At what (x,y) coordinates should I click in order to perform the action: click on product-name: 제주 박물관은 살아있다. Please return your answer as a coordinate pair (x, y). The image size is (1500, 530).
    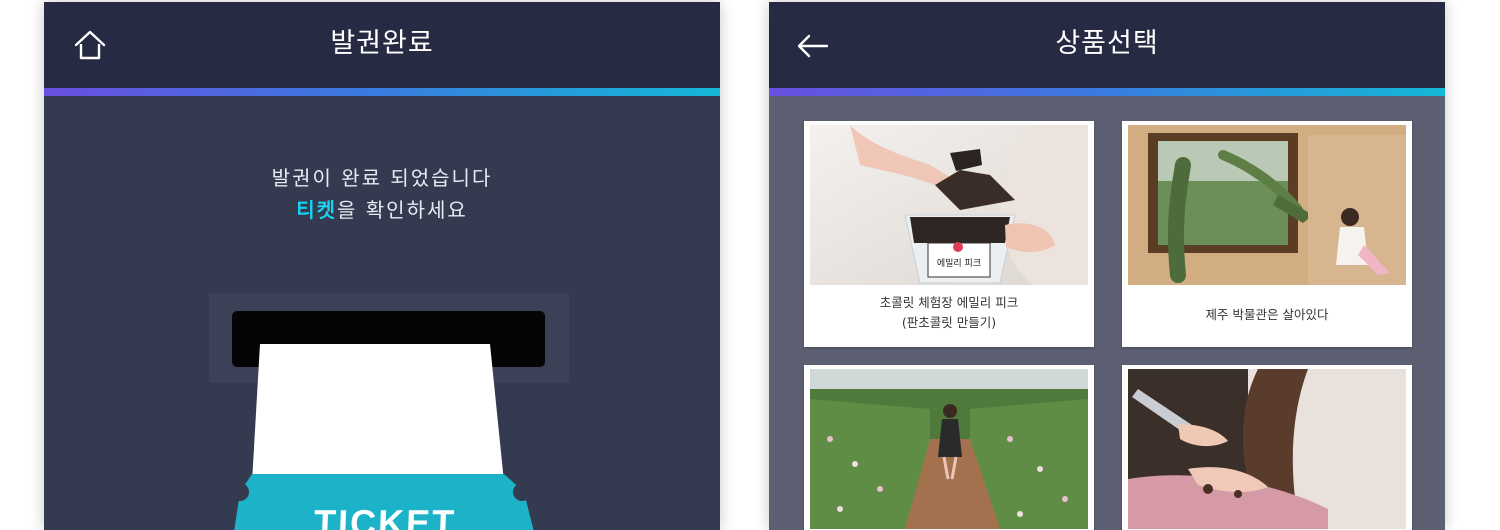
    Looking at the image, I should click on (1267, 314).